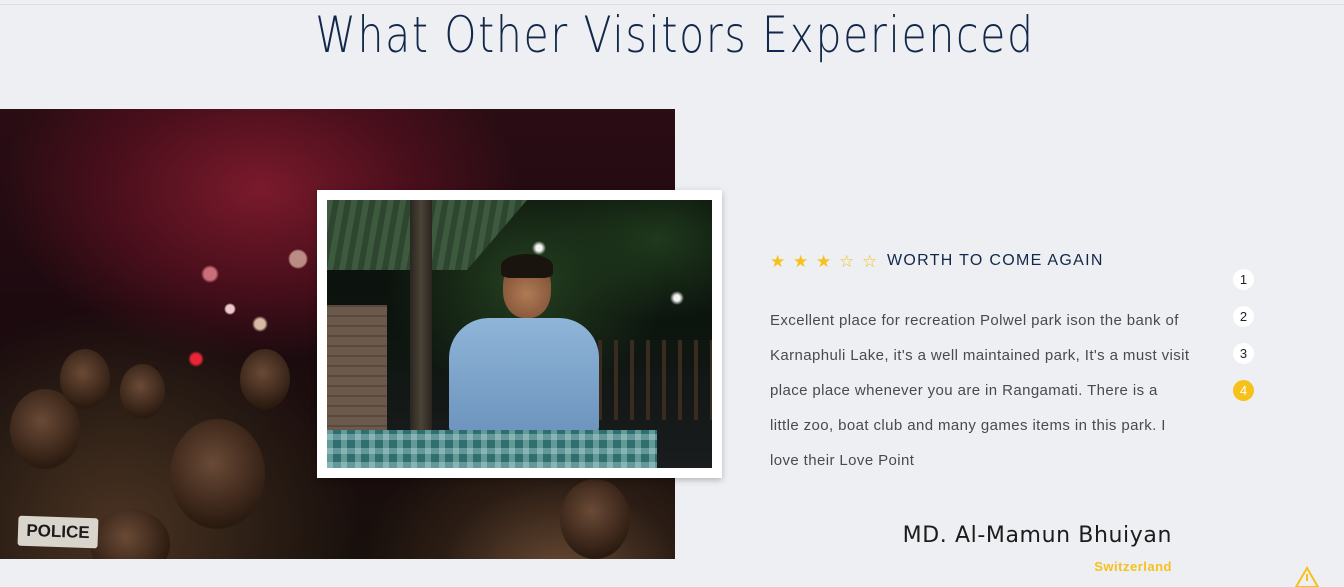  I want to click on pager-item-1: 1, so click(1243, 279).